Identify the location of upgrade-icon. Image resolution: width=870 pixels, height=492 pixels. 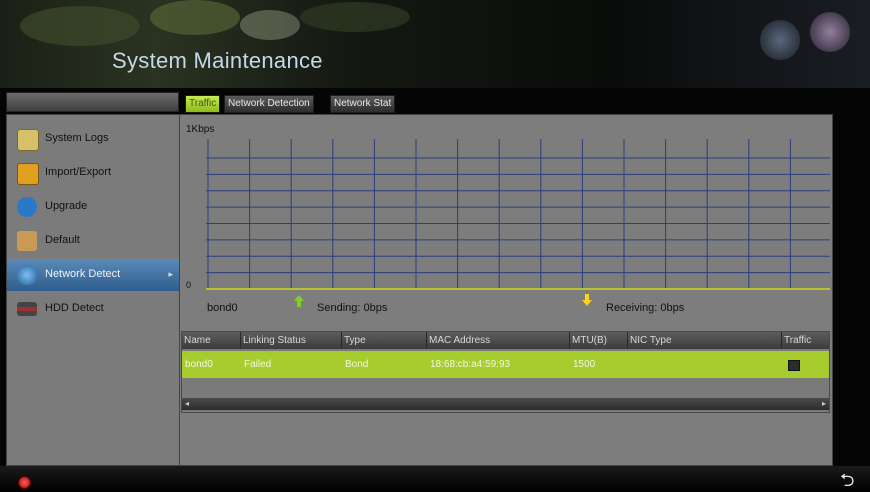
(27, 207).